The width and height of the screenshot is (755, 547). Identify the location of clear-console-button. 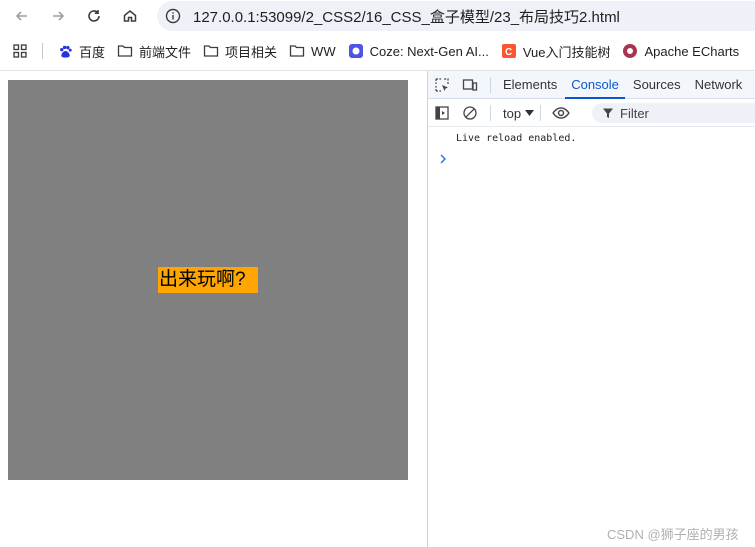
(470, 113).